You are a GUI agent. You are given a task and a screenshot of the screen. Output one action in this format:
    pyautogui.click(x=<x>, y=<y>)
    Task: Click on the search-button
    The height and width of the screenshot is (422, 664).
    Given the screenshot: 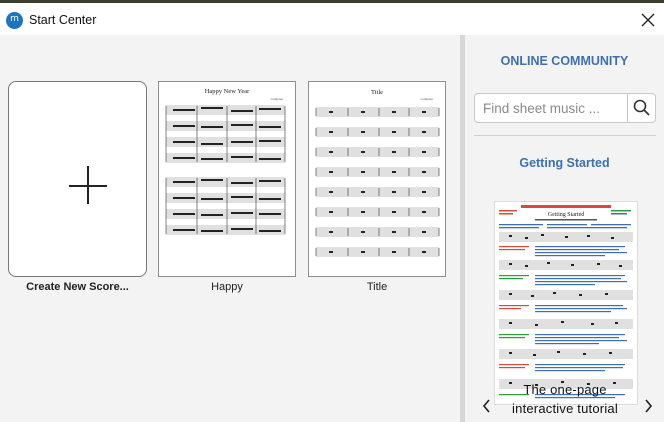 What is the action you would take?
    pyautogui.click(x=641, y=108)
    